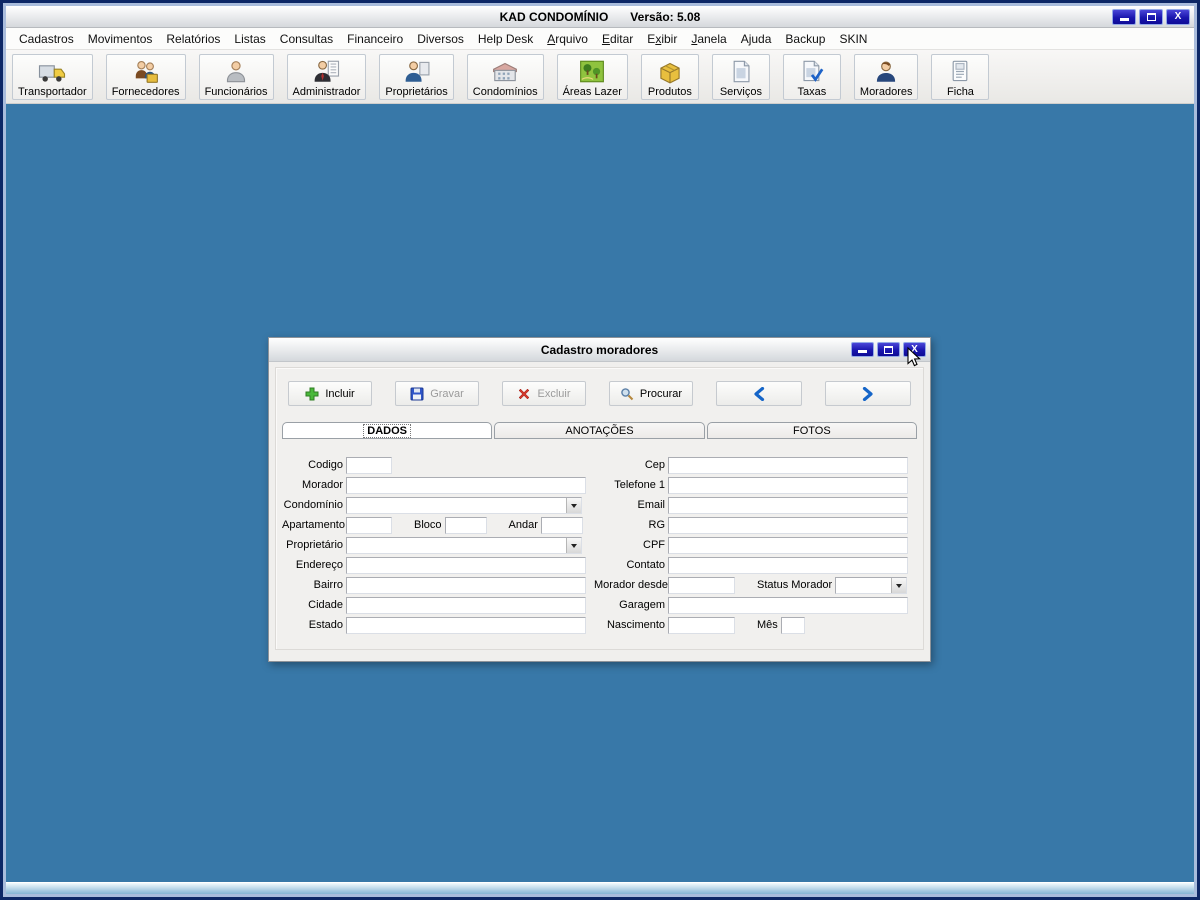  I want to click on mes-input, so click(792, 625).